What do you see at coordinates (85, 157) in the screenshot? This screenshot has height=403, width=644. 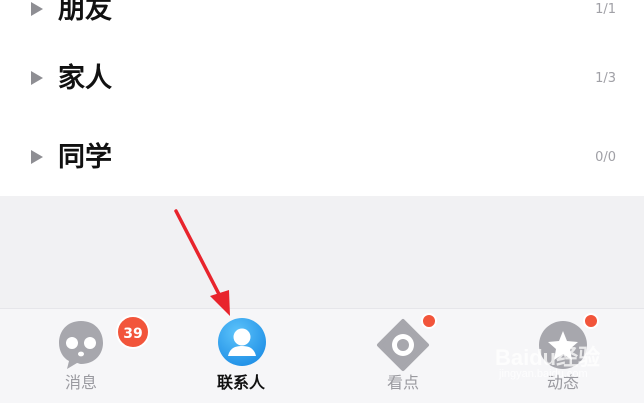 I see `group-name: 同学` at bounding box center [85, 157].